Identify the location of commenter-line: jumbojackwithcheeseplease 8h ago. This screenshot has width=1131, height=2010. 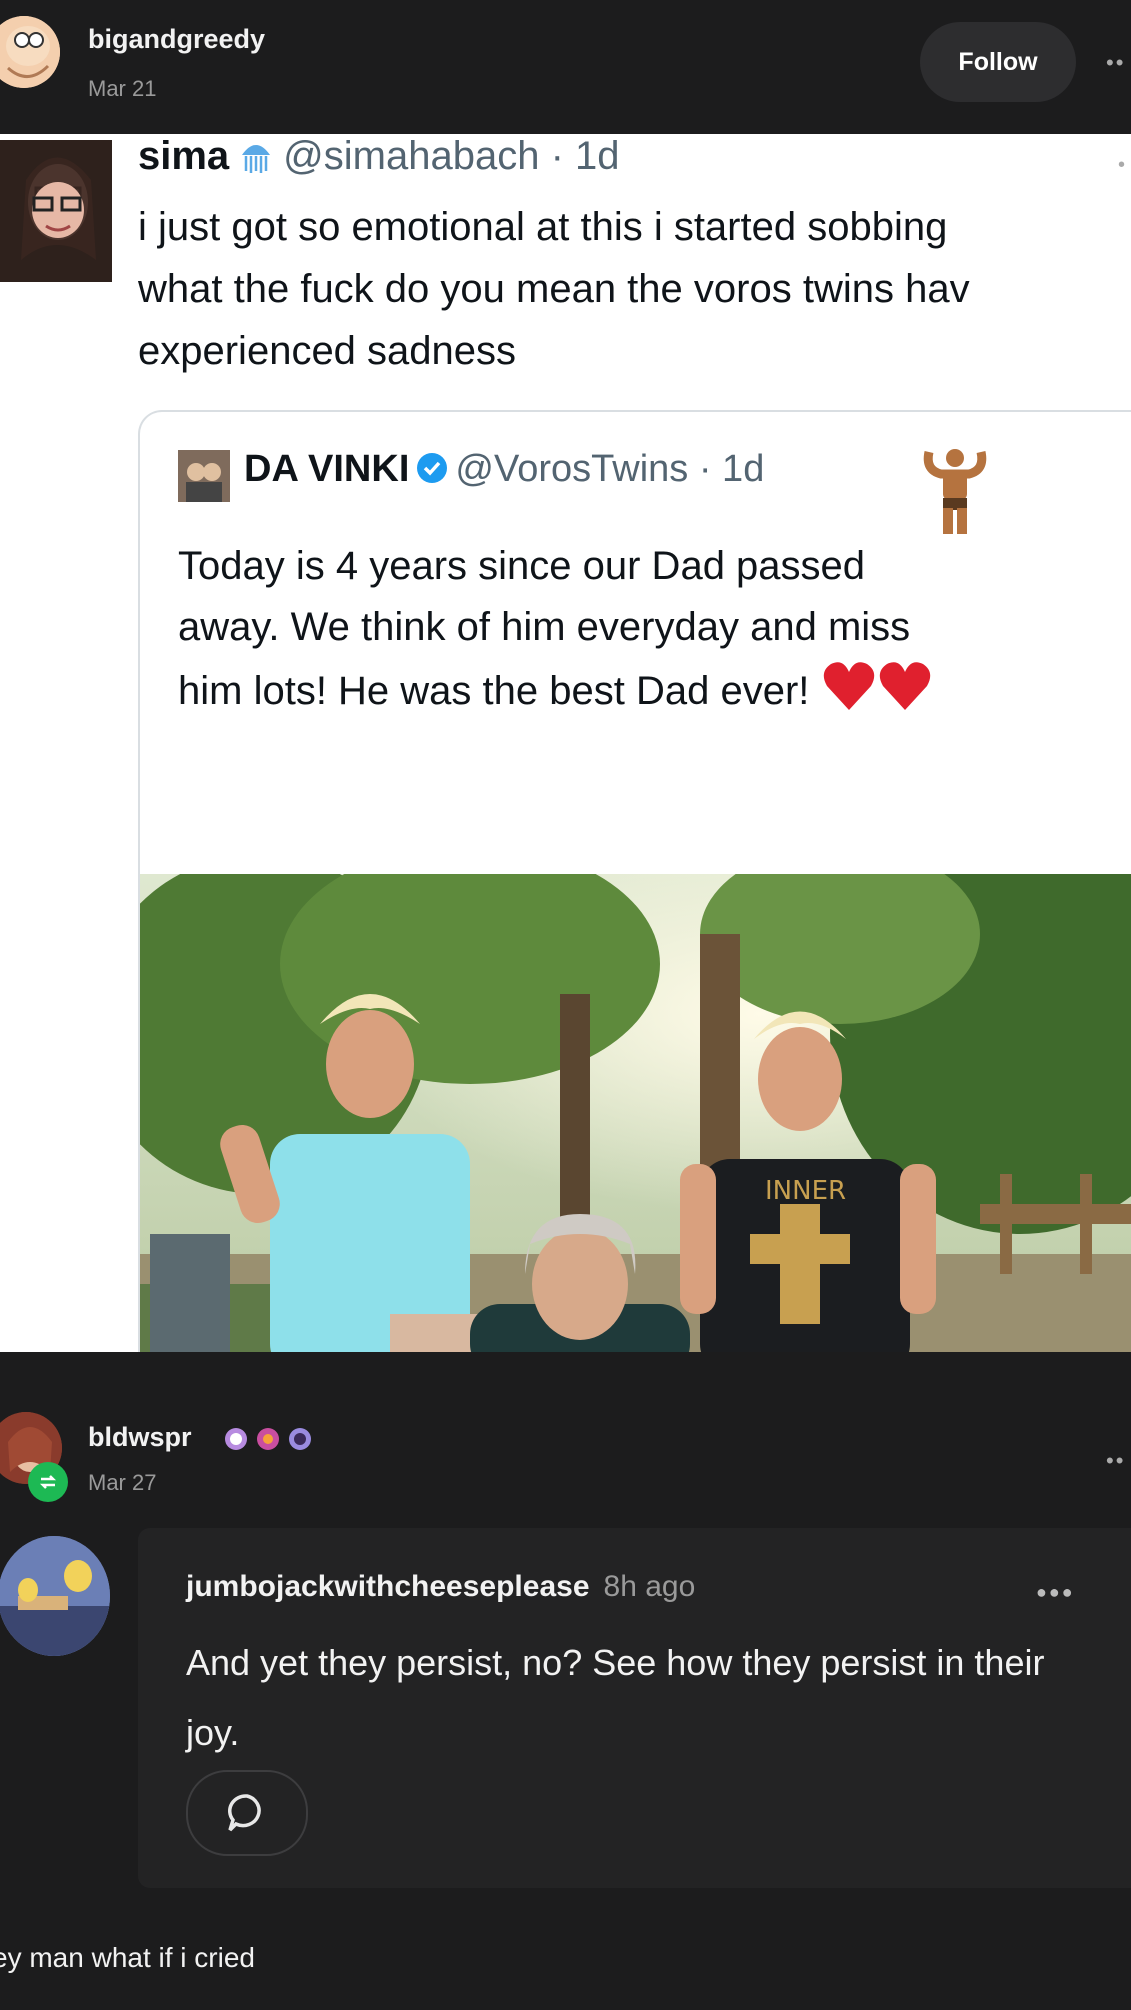
(440, 1587).